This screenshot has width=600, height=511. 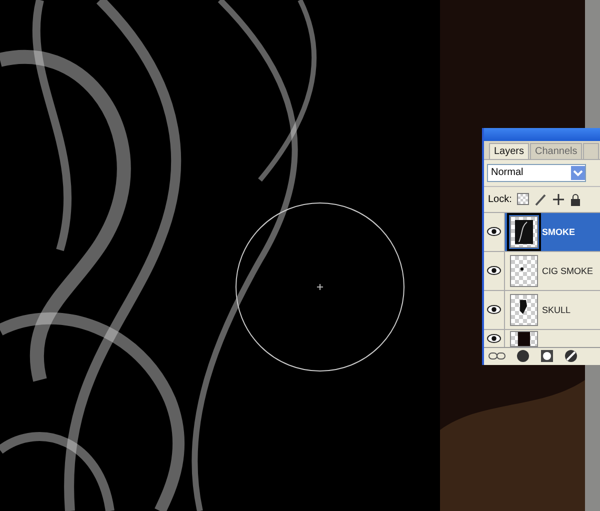 I want to click on lock-transparency-icon, so click(x=522, y=199).